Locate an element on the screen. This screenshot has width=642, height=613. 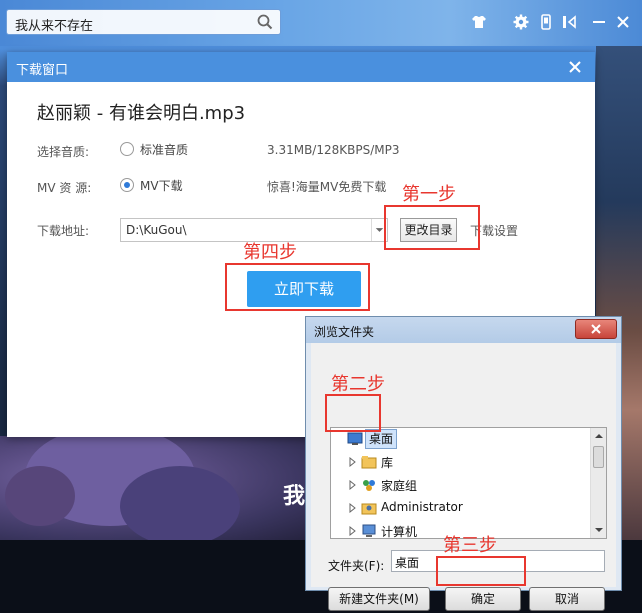
step1-label: 第一步 is located at coordinates (429, 194).